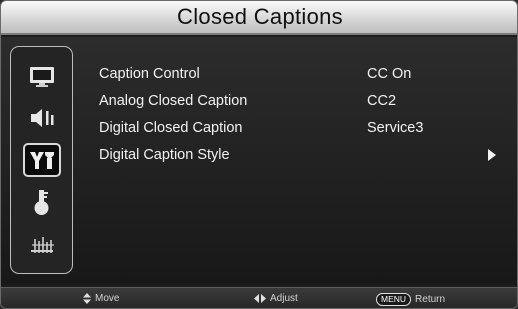  I want to click on picture-icon, so click(42, 77).